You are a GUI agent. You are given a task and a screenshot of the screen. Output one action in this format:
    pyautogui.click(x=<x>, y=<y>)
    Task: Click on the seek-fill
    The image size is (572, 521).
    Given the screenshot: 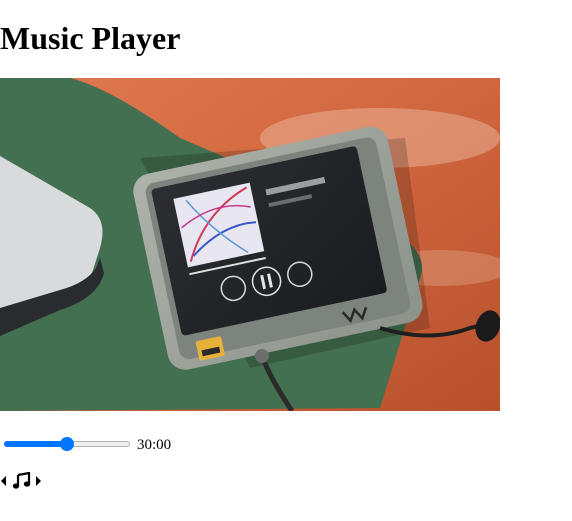 What is the action you would take?
    pyautogui.click(x=35, y=444)
    